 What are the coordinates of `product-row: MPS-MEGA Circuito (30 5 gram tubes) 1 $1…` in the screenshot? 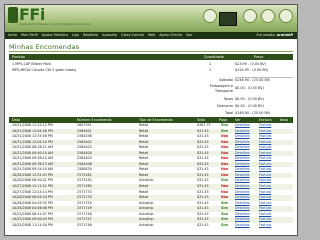 It's located at (151, 70).